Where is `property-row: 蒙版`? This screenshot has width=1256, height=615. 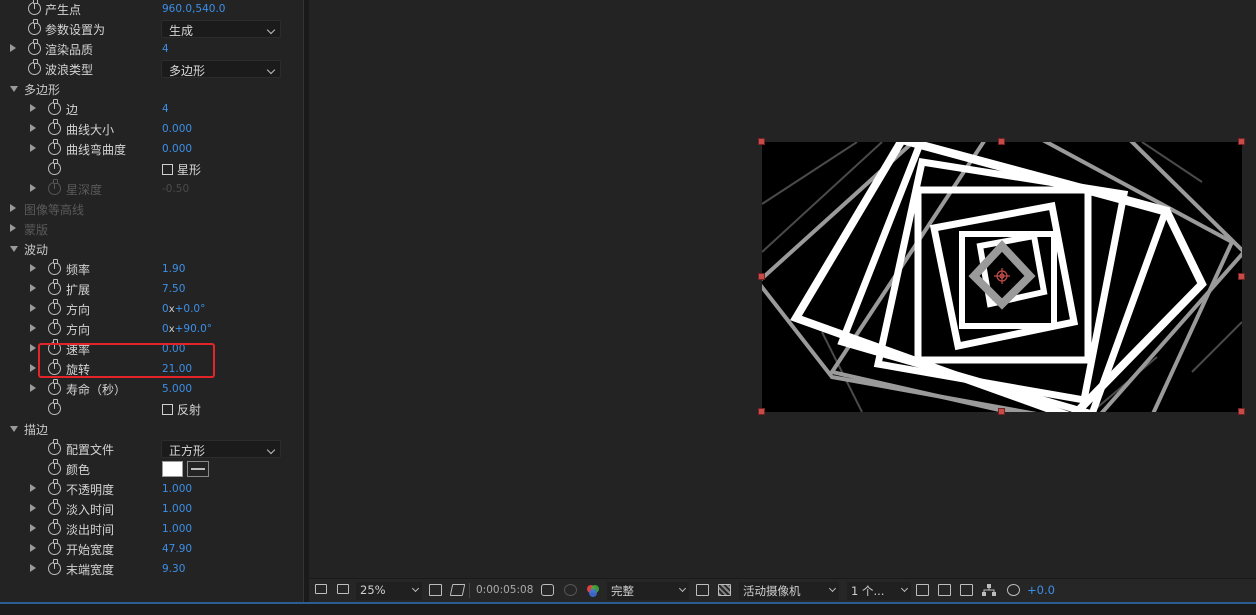 property-row: 蒙版 is located at coordinates (145, 229).